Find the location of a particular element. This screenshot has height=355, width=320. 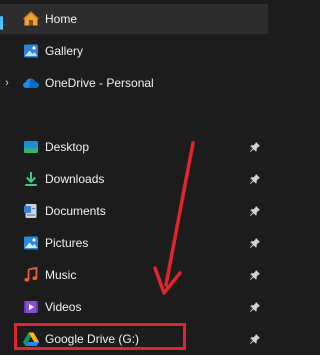

nav-item-videos: Videos is located at coordinates (134, 307).